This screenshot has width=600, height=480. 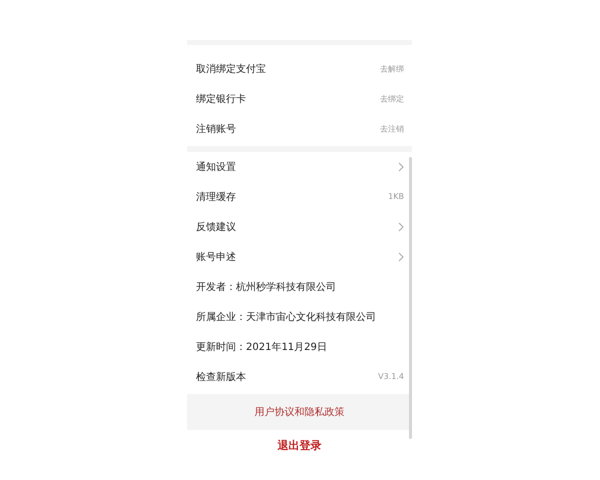 I want to click on policy-link: 用户协议和隐私政策, so click(x=299, y=412).